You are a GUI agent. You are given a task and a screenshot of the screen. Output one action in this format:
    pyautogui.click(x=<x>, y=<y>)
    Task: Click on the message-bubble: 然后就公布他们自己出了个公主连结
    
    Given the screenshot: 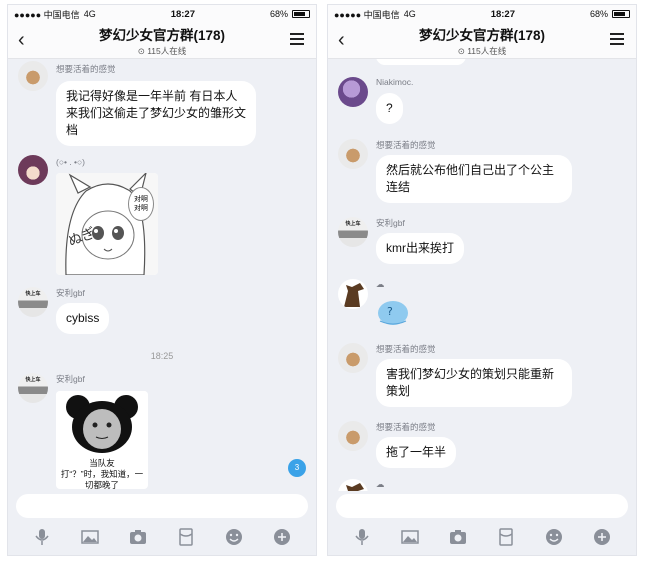 What is the action you would take?
    pyautogui.click(x=474, y=179)
    